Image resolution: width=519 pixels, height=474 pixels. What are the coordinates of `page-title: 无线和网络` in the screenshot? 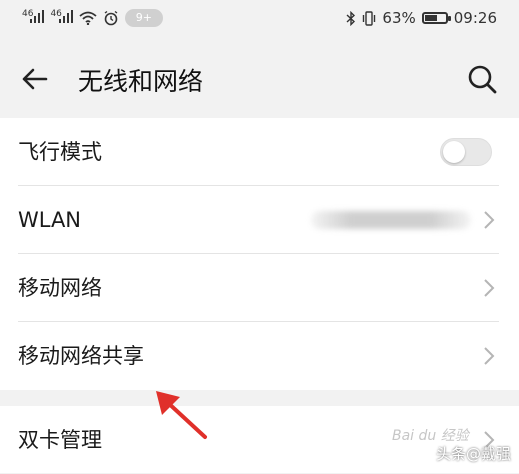 It's located at (141, 81).